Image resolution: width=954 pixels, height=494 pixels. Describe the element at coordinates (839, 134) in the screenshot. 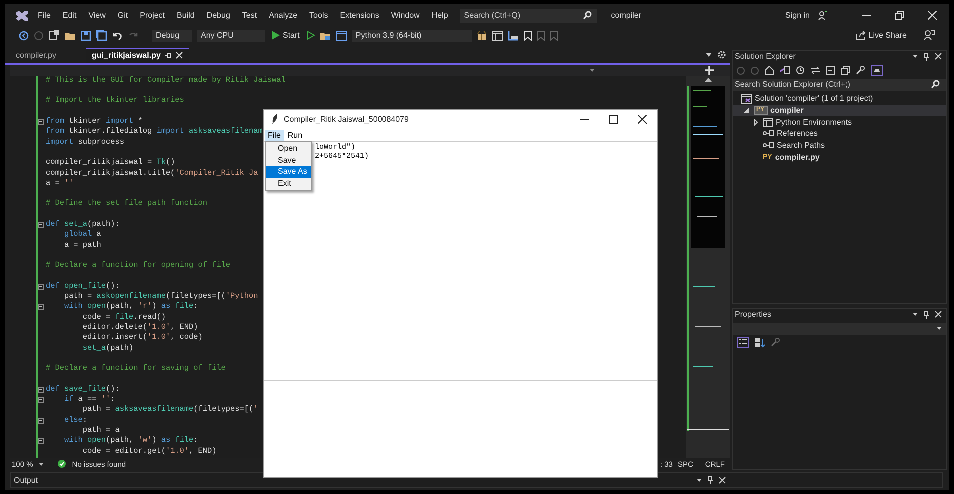

I see `tree-item: References` at that location.